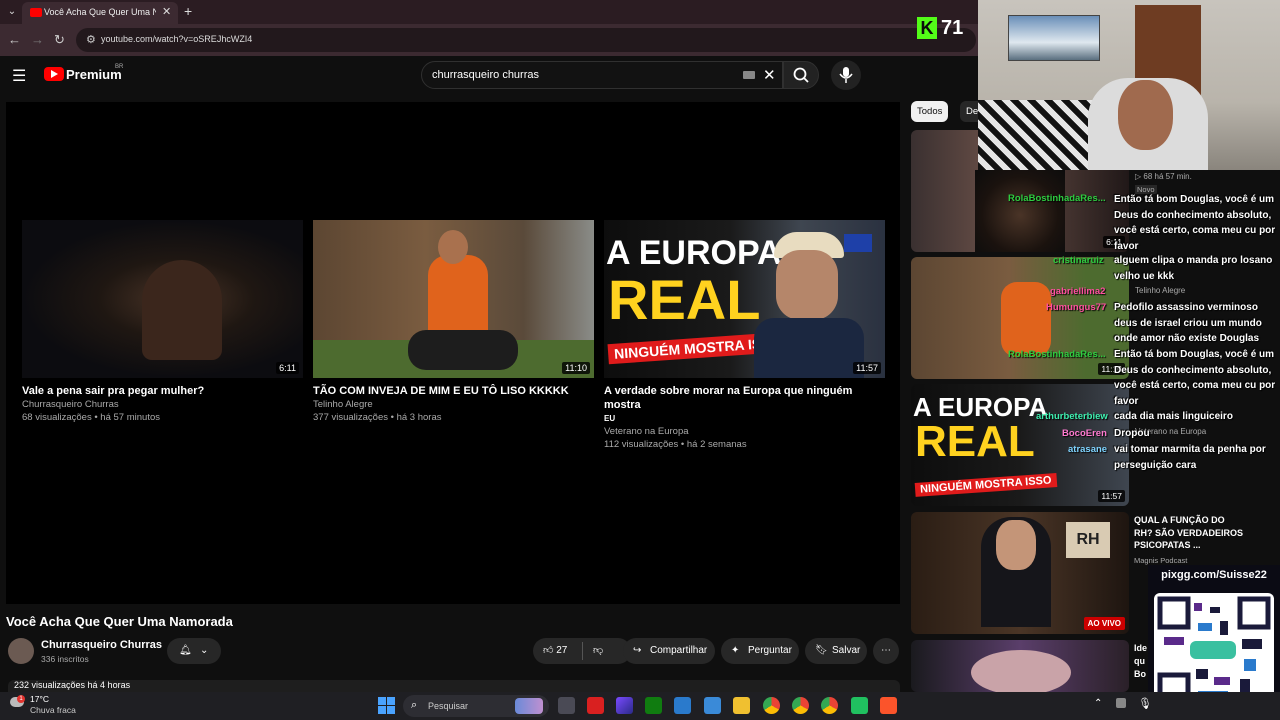  Describe the element at coordinates (1084, 433) in the screenshot. I see `chat-username: BocoEren` at that location.